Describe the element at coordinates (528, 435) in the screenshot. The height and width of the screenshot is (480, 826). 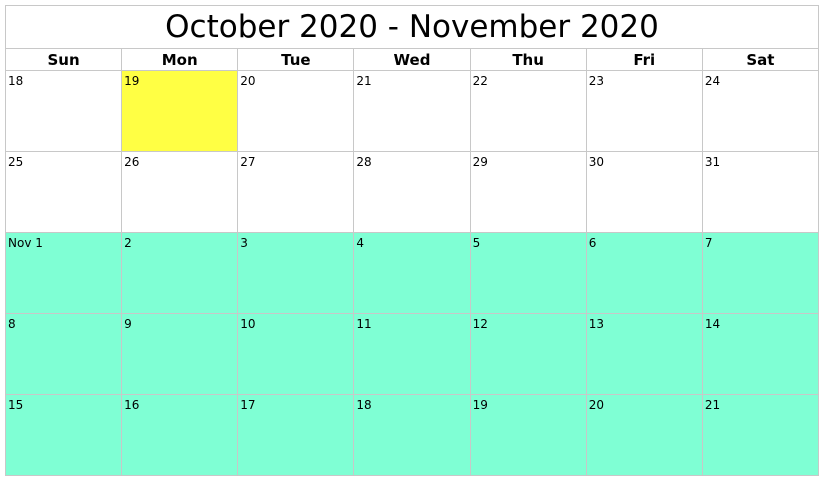
I see `day-cell: 19` at that location.